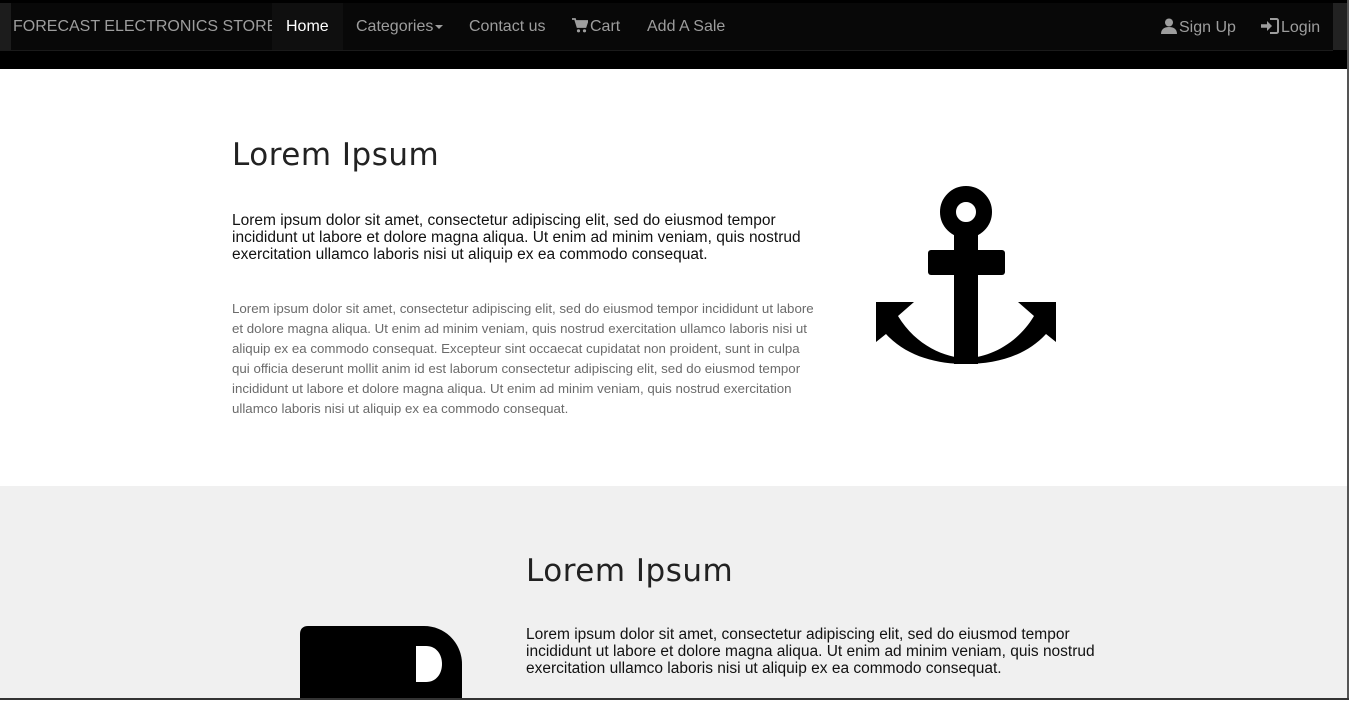 The width and height of the screenshot is (1349, 705). Describe the element at coordinates (145, 26) in the screenshot. I see `brand-link: FORECAST ELECTRONICS STORE` at that location.